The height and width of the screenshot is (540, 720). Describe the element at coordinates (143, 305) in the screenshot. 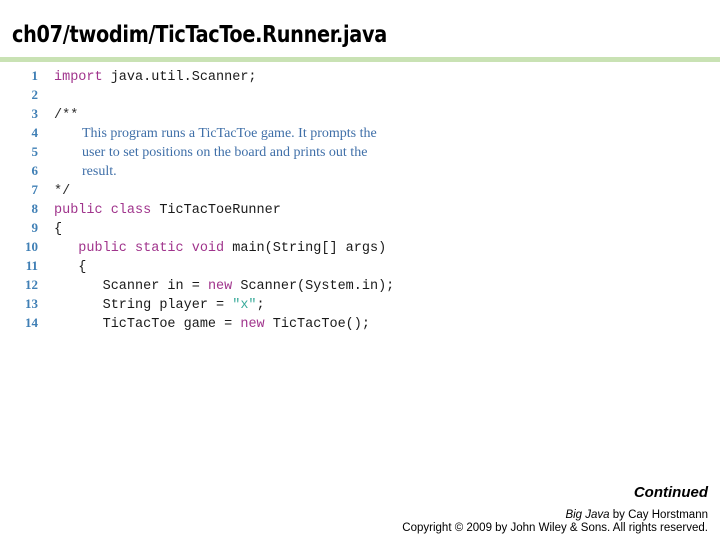

I see `code-segment-pre: String player =` at that location.